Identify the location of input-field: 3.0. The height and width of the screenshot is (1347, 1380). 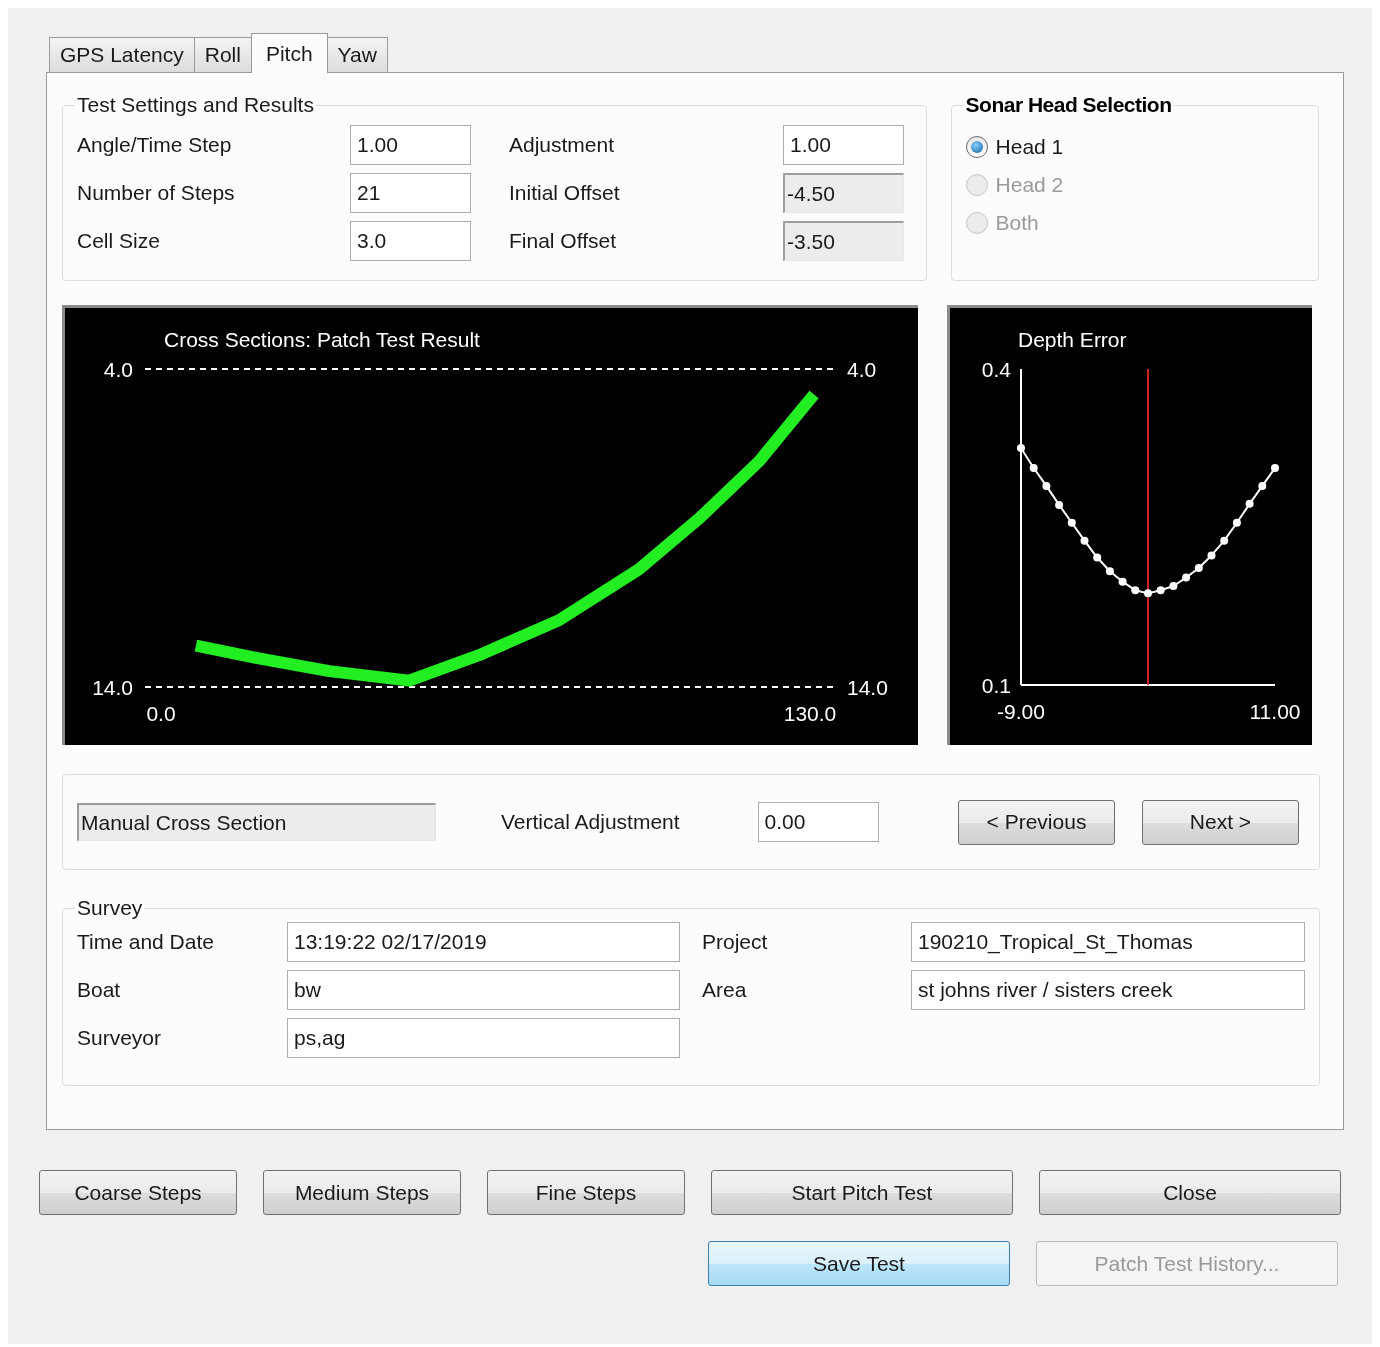
(410, 241).